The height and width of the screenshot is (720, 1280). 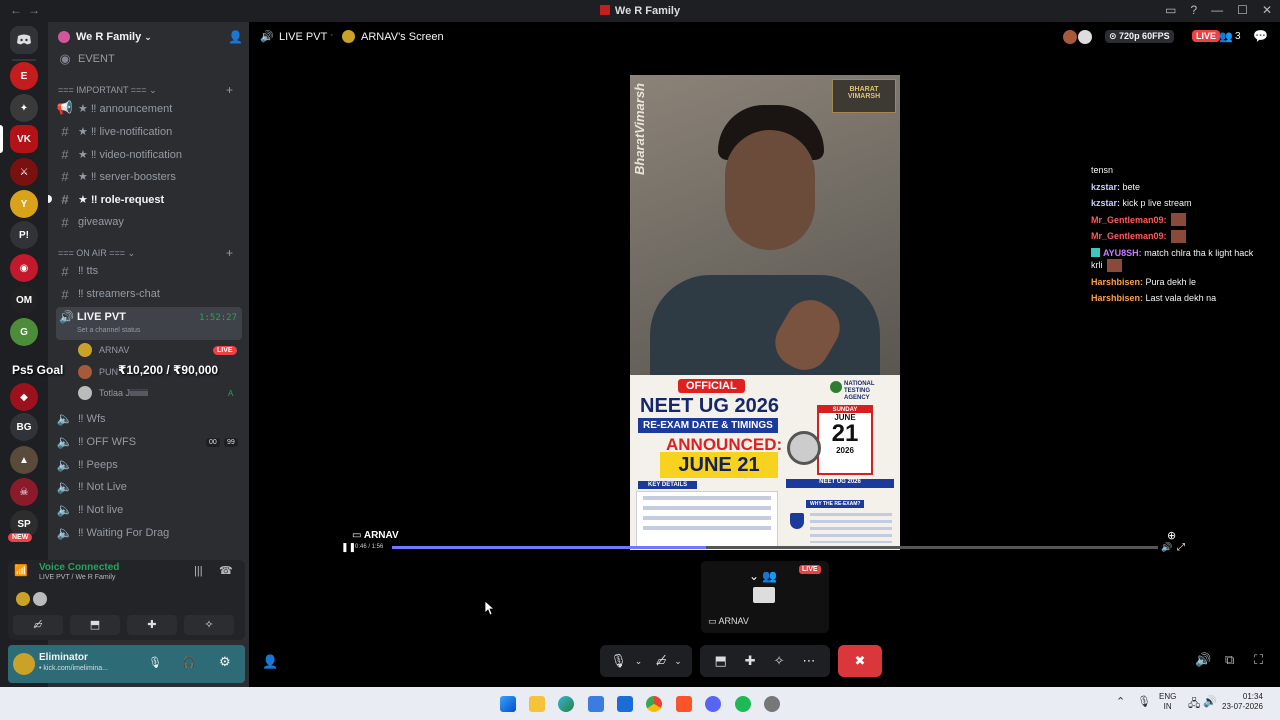 What do you see at coordinates (88, 271) in the screenshot?
I see `channel-label: ‼ tts` at bounding box center [88, 271].